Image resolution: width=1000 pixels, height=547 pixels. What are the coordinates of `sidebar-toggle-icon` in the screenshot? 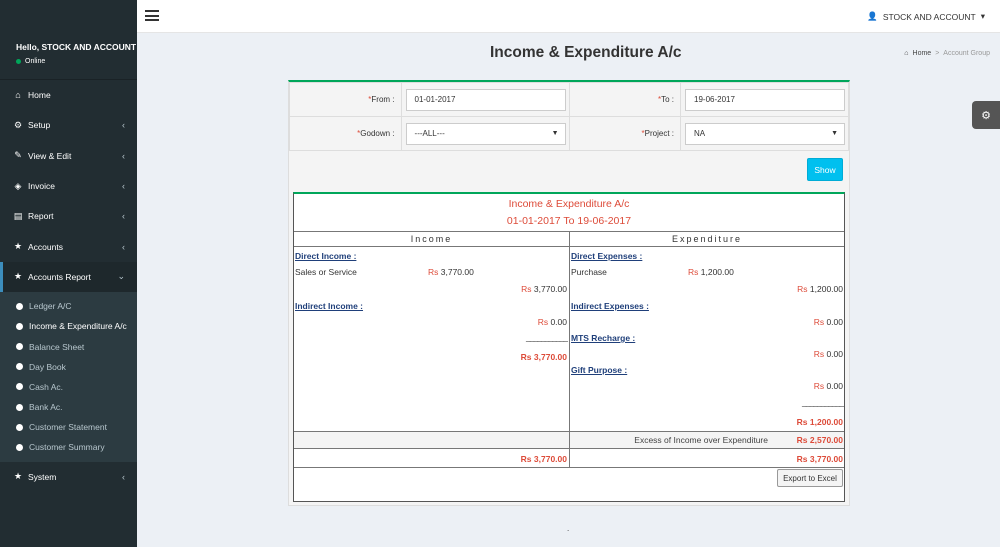 It's located at (152, 15).